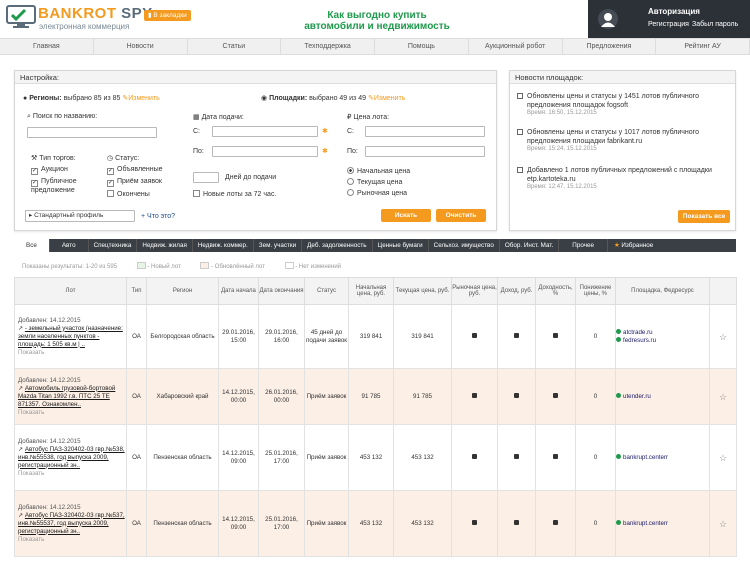 This screenshot has width=750, height=563. Describe the element at coordinates (95, 13) in the screenshot. I see `brand-name: BANKROT SPY` at that location.